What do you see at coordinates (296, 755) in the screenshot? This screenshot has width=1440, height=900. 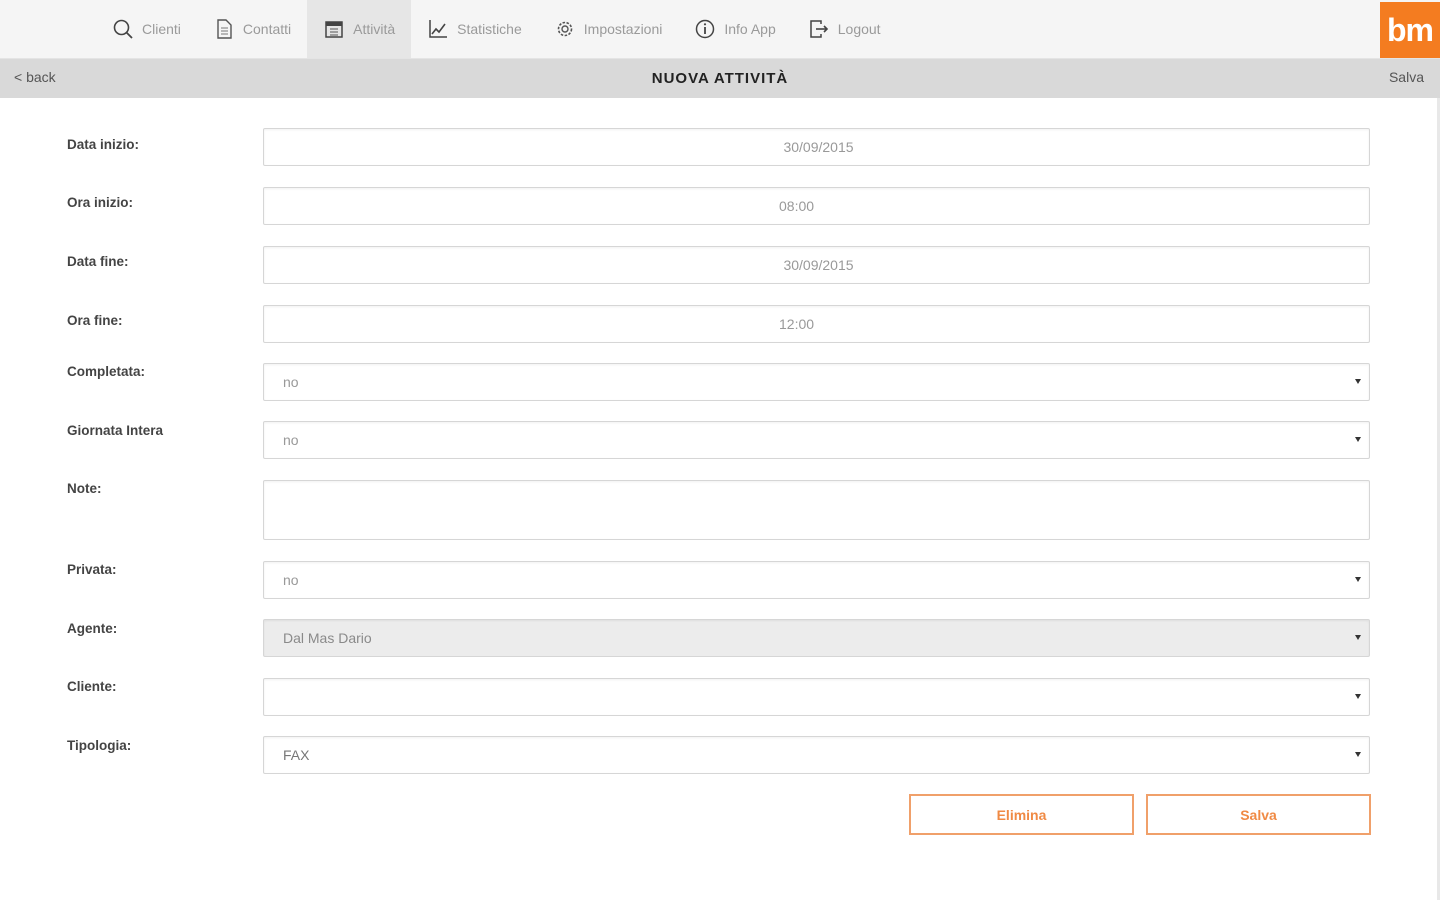 I see `tipologia-value: FAX` at bounding box center [296, 755].